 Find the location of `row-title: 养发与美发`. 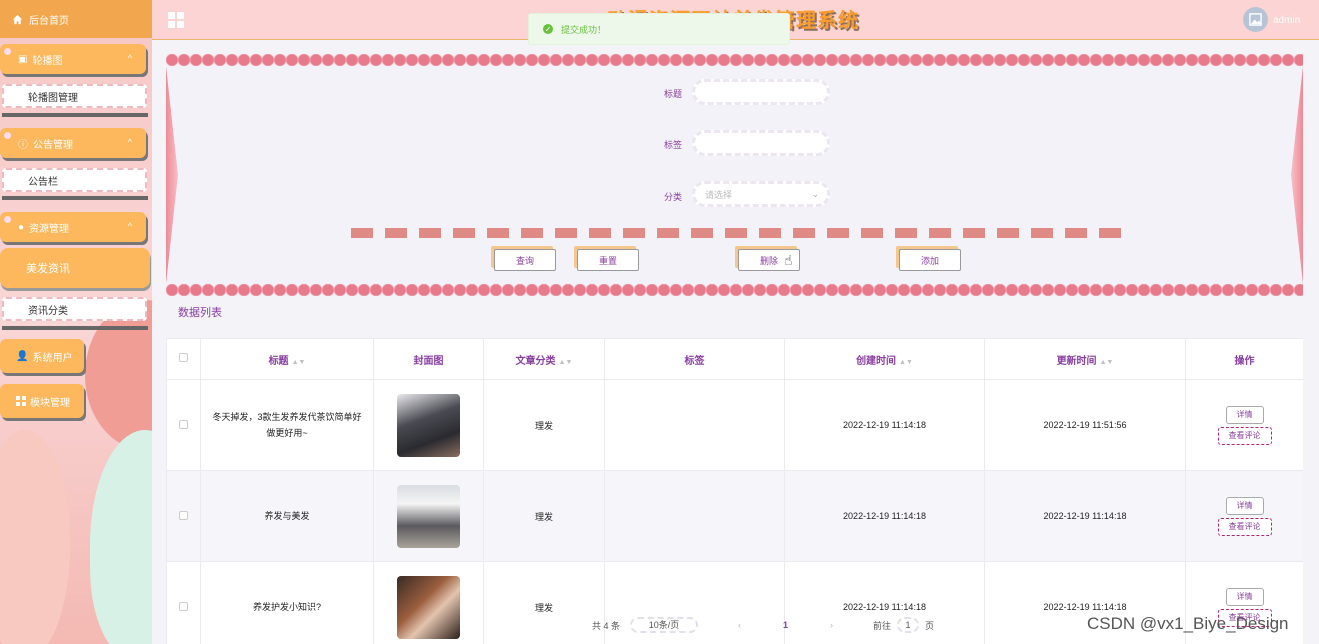

row-title: 养发与美发 is located at coordinates (287, 516).